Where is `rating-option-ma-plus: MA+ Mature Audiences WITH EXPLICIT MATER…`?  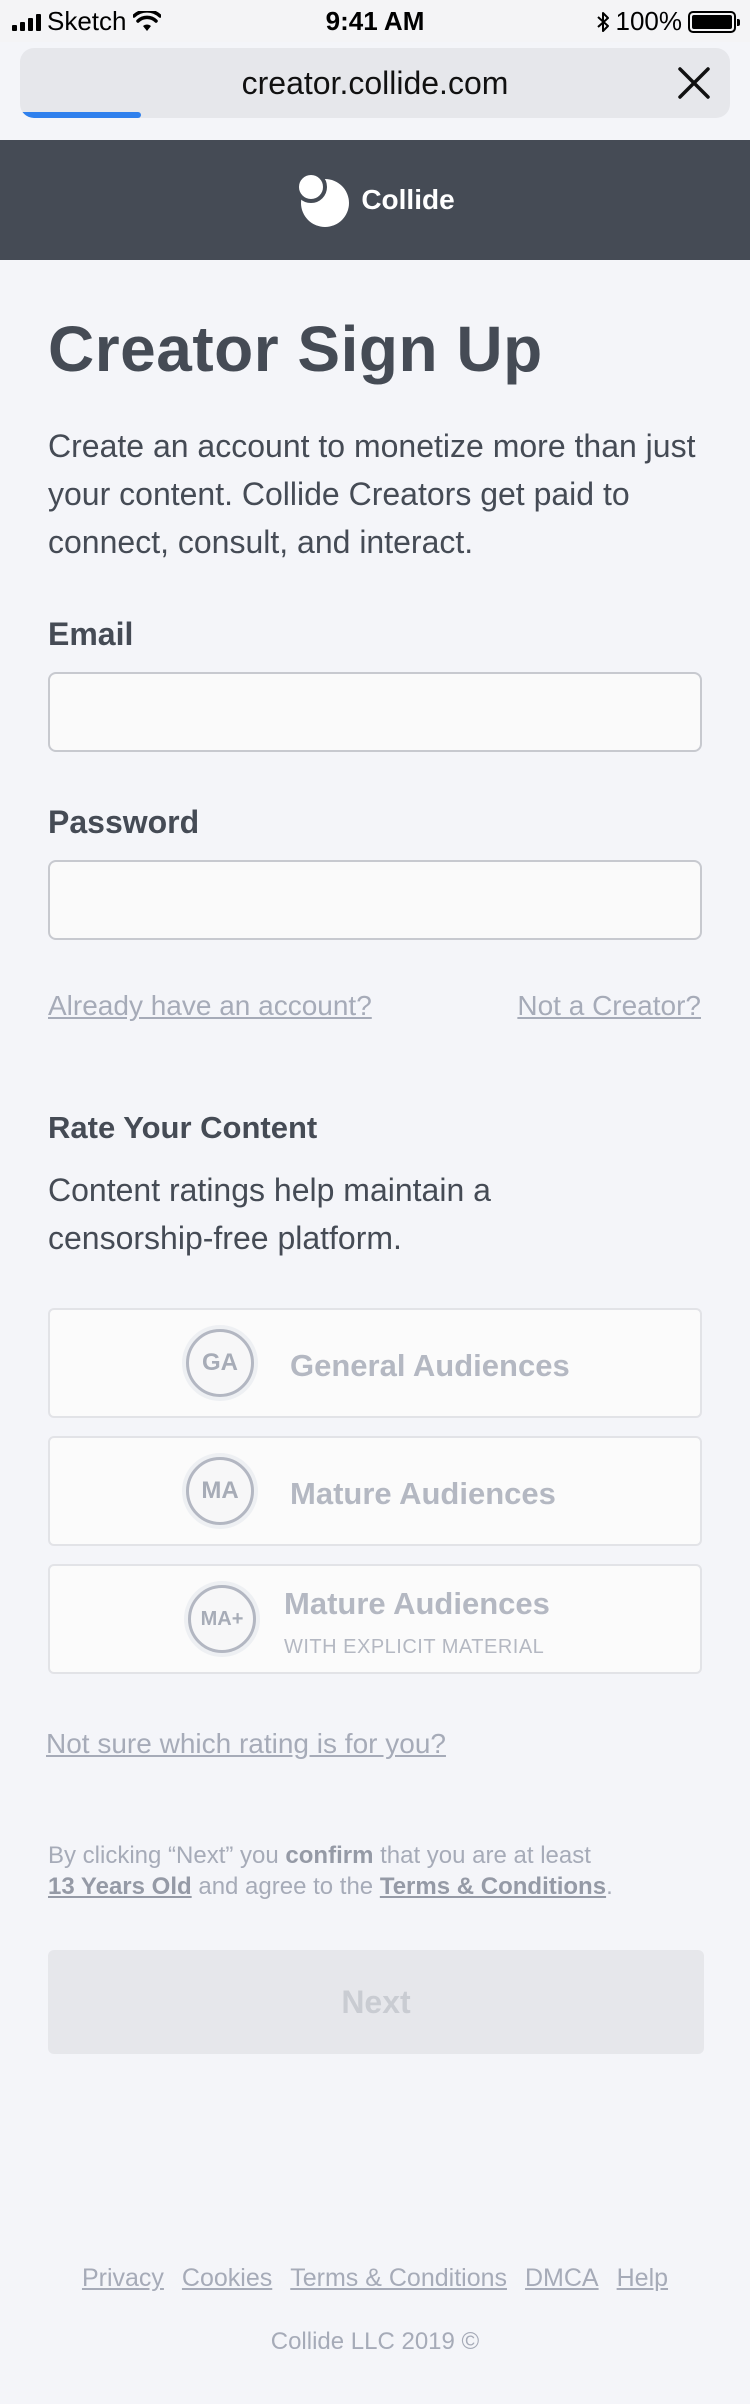 rating-option-ma-plus: MA+ Mature Audiences WITH EXPLICIT MATER… is located at coordinates (375, 1619).